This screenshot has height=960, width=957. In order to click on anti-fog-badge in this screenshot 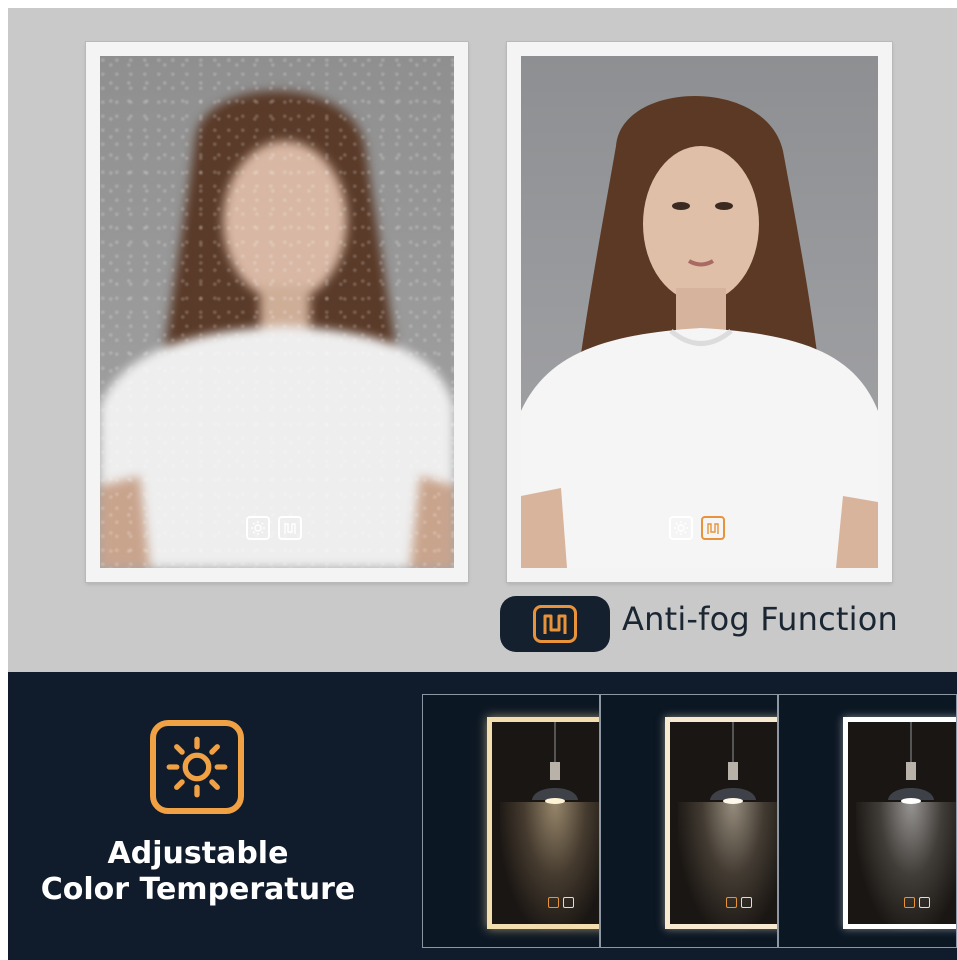, I will do `click(555, 624)`.